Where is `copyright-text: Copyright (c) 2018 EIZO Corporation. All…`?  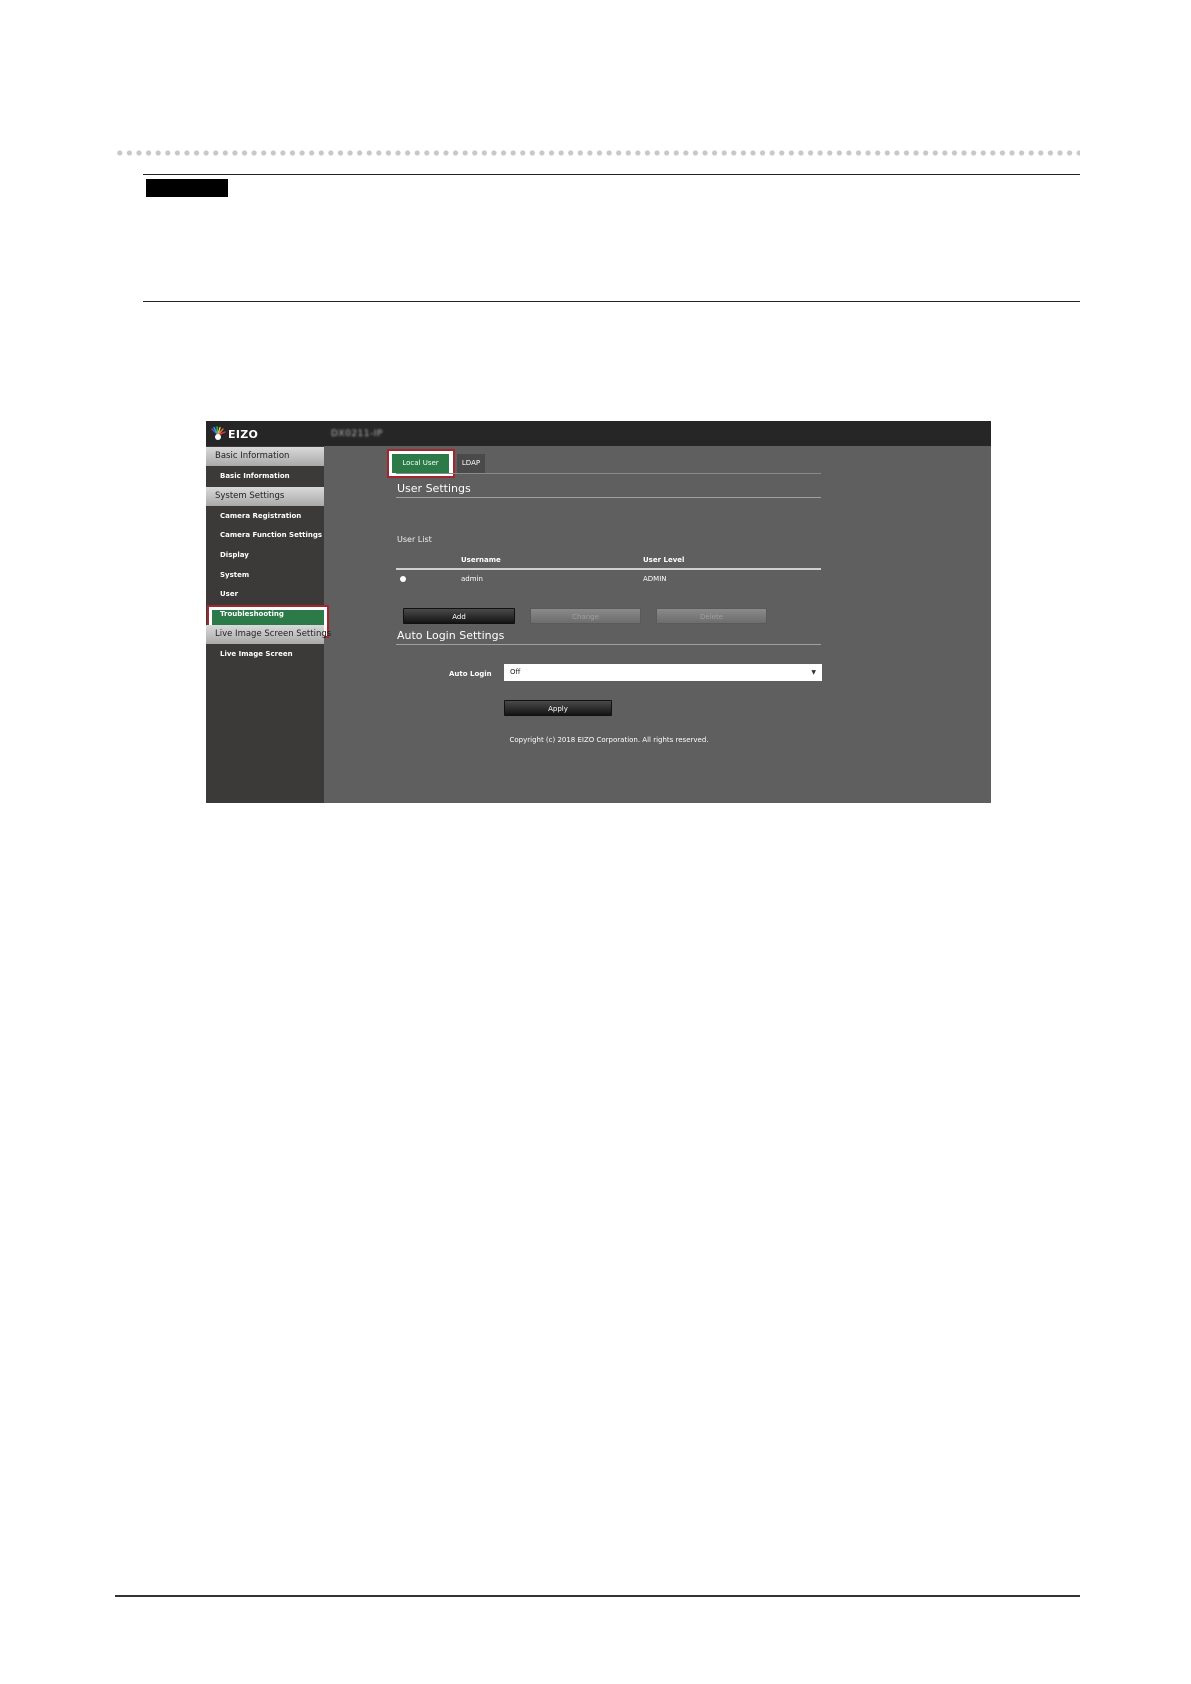
copyright-text: Copyright (c) 2018 EIZO Corporation. All… is located at coordinates (609, 740).